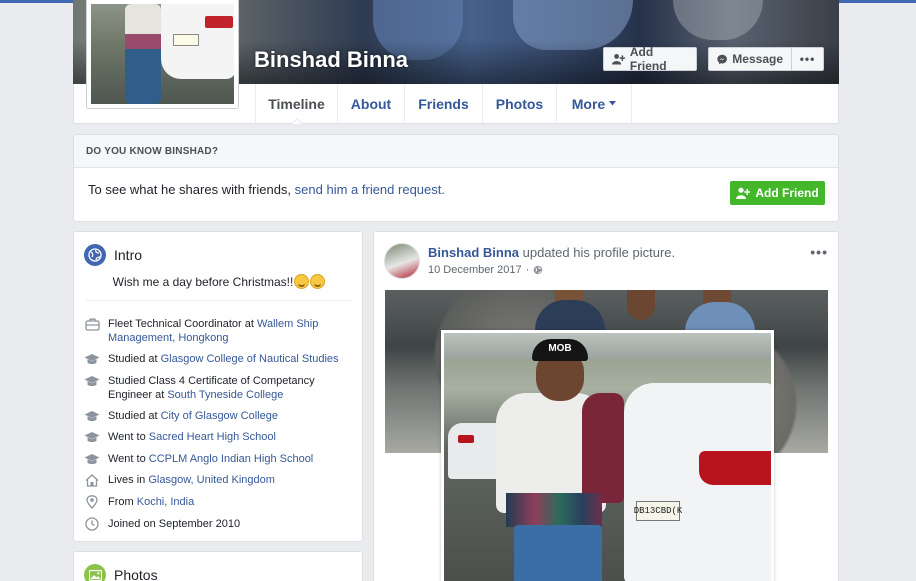 This screenshot has width=916, height=581. I want to click on laughing-emoji-icon, so click(302, 281).